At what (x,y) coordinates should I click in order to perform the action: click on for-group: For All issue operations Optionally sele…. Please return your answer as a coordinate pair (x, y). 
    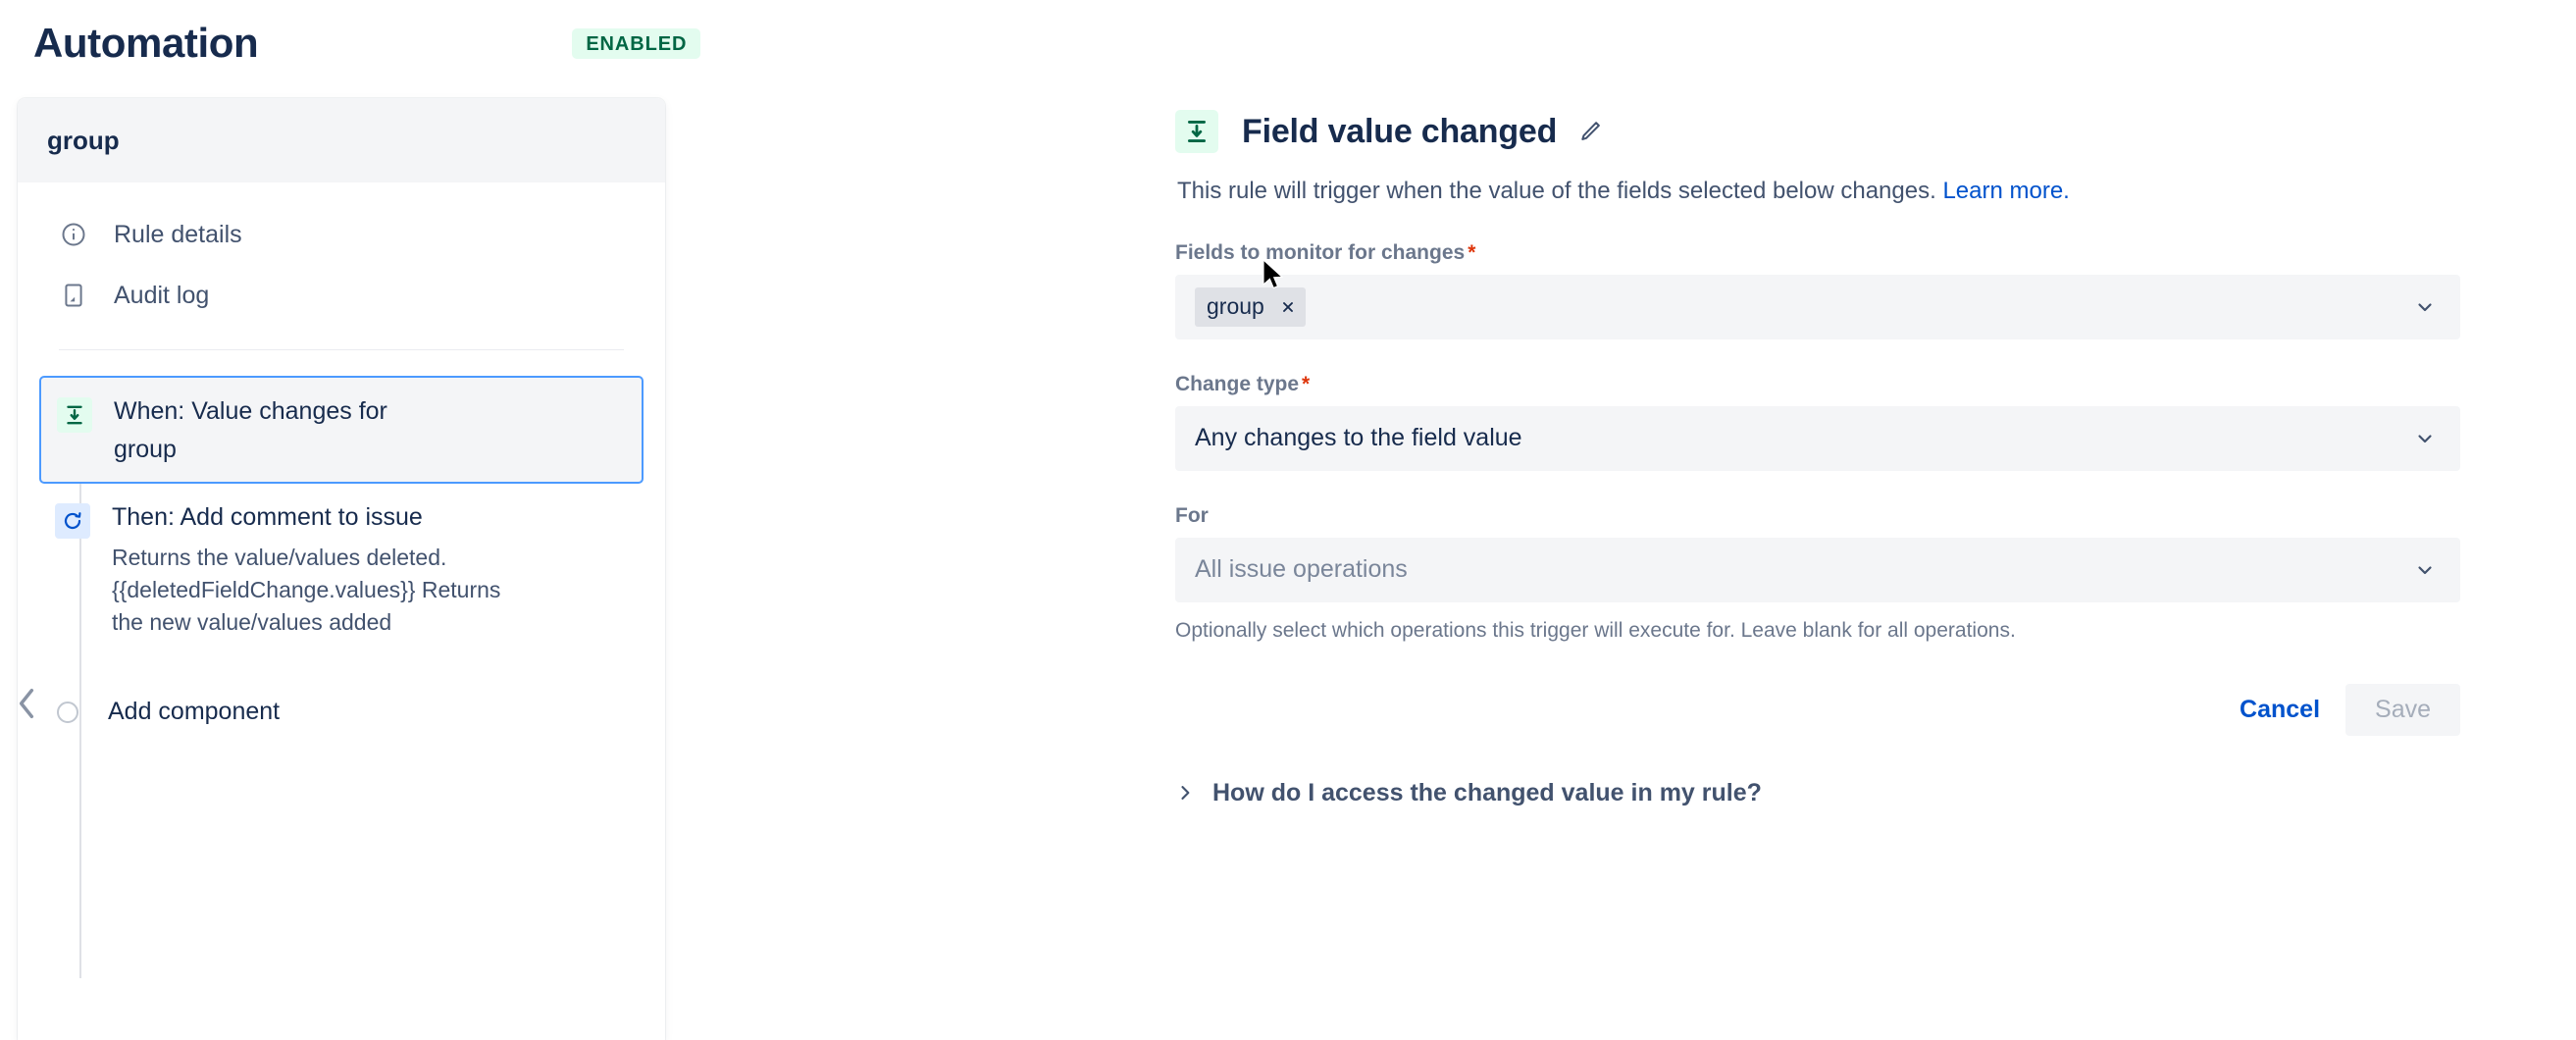
    Looking at the image, I should click on (1817, 574).